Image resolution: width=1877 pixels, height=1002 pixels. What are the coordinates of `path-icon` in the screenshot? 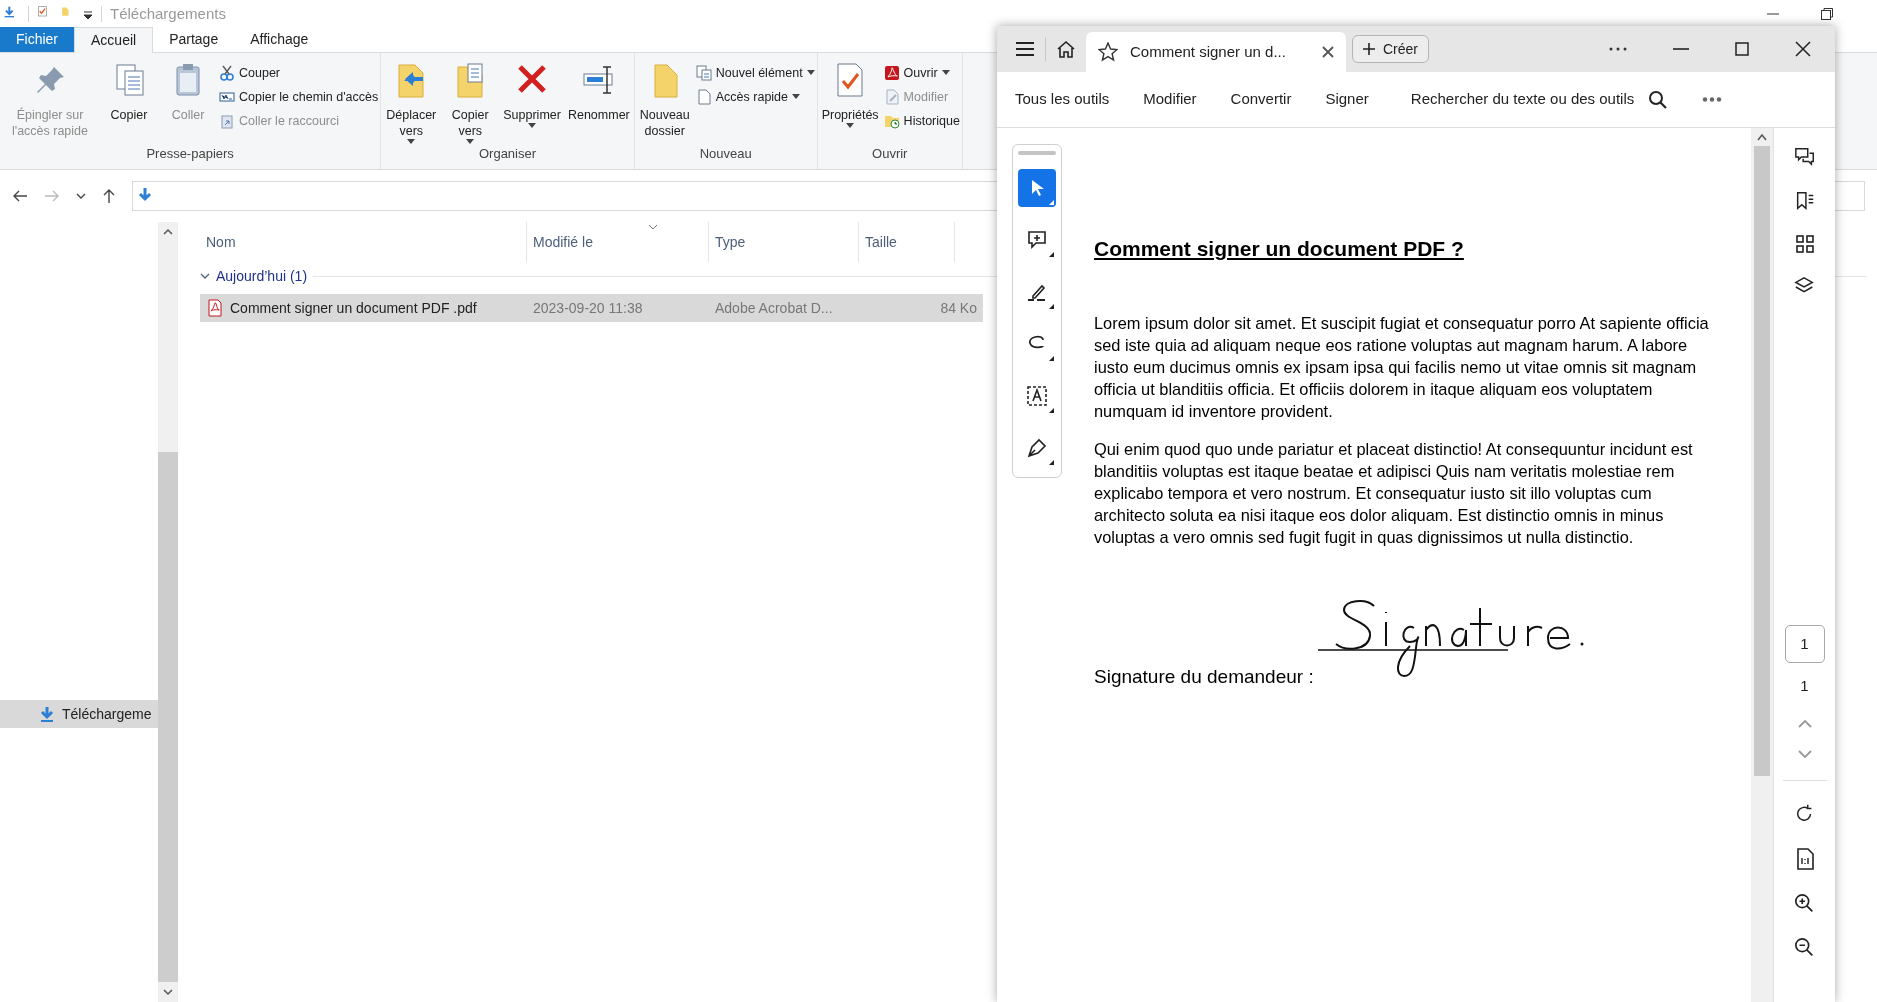 It's located at (227, 97).